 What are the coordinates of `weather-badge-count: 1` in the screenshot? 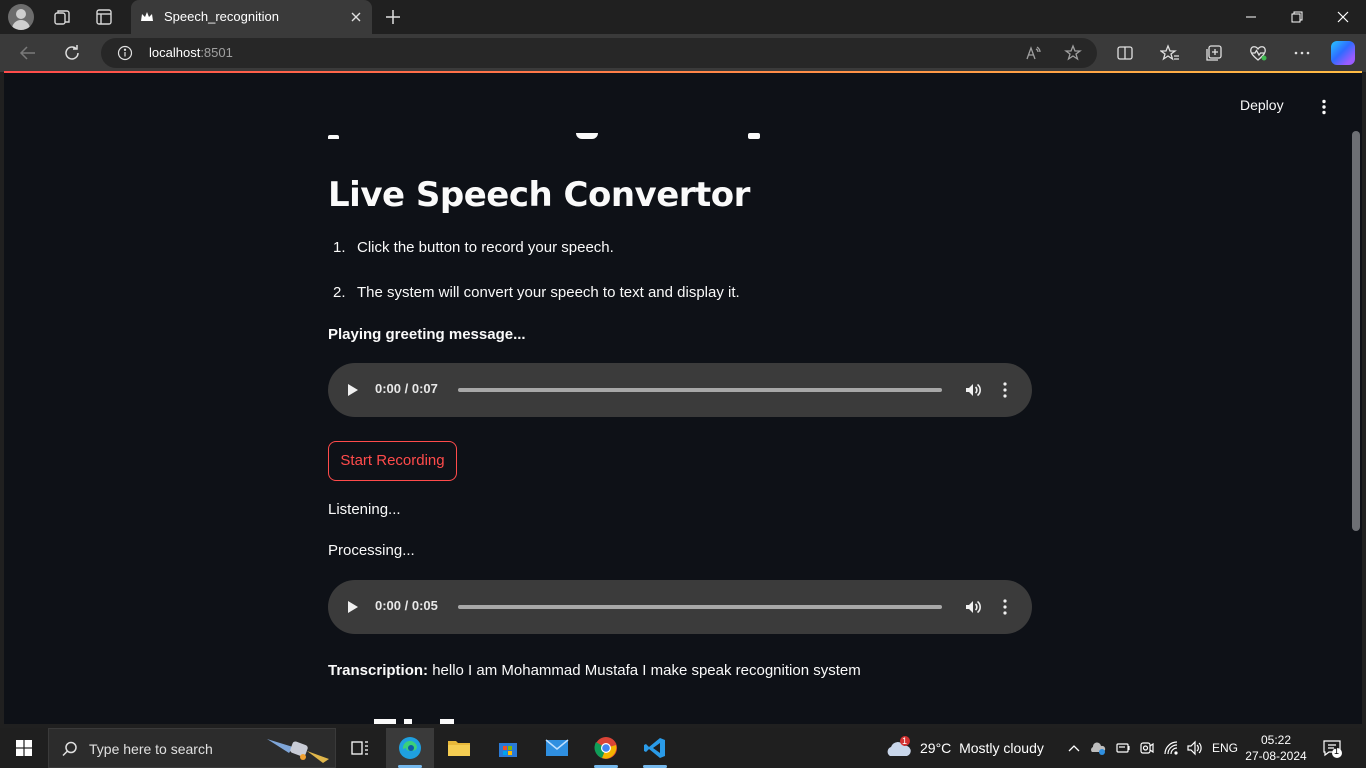 It's located at (905, 741).